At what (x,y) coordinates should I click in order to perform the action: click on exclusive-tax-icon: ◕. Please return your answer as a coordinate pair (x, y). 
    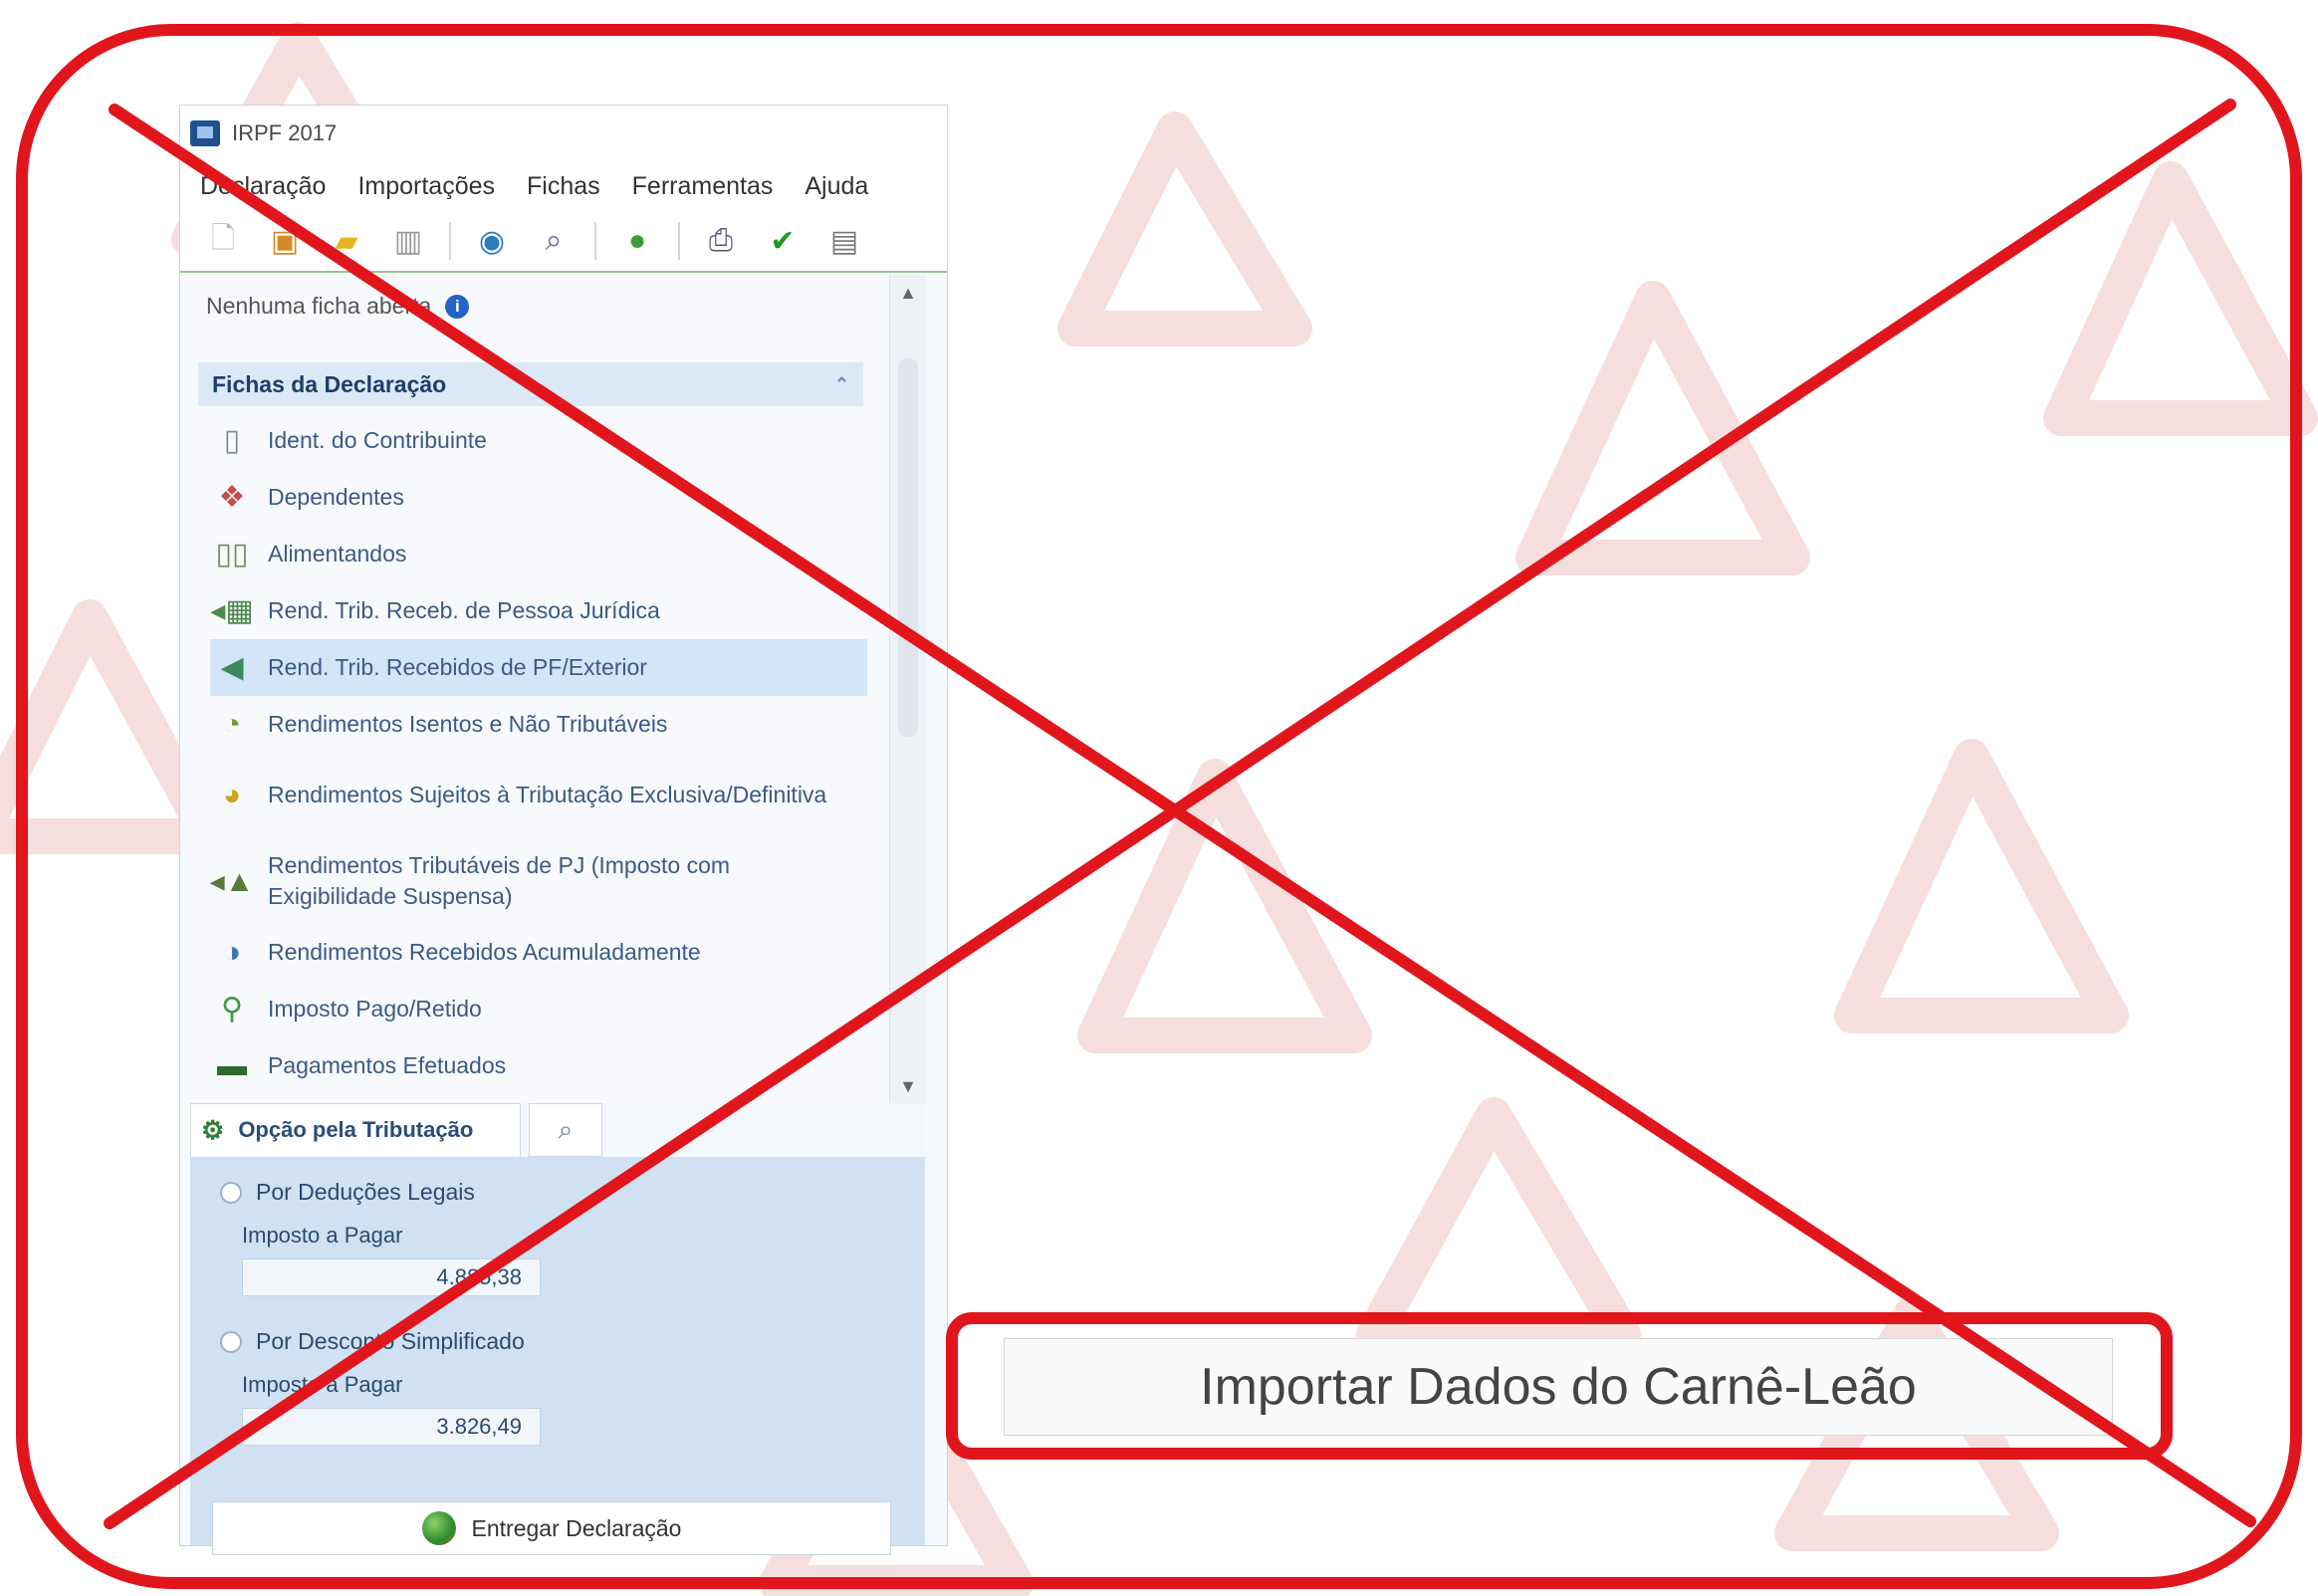
    Looking at the image, I should click on (232, 795).